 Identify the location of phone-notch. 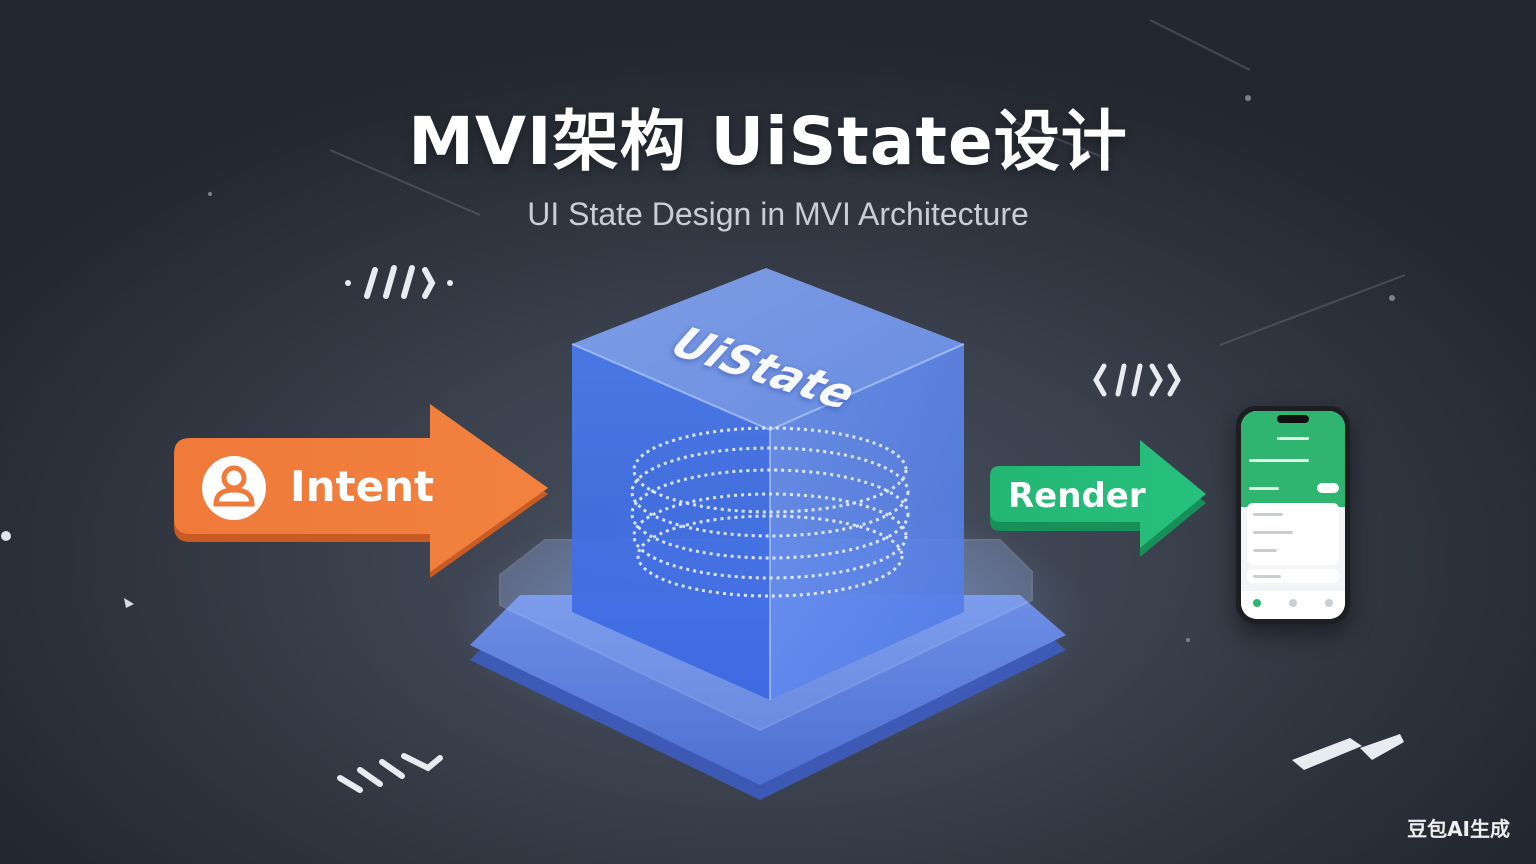
(1293, 419).